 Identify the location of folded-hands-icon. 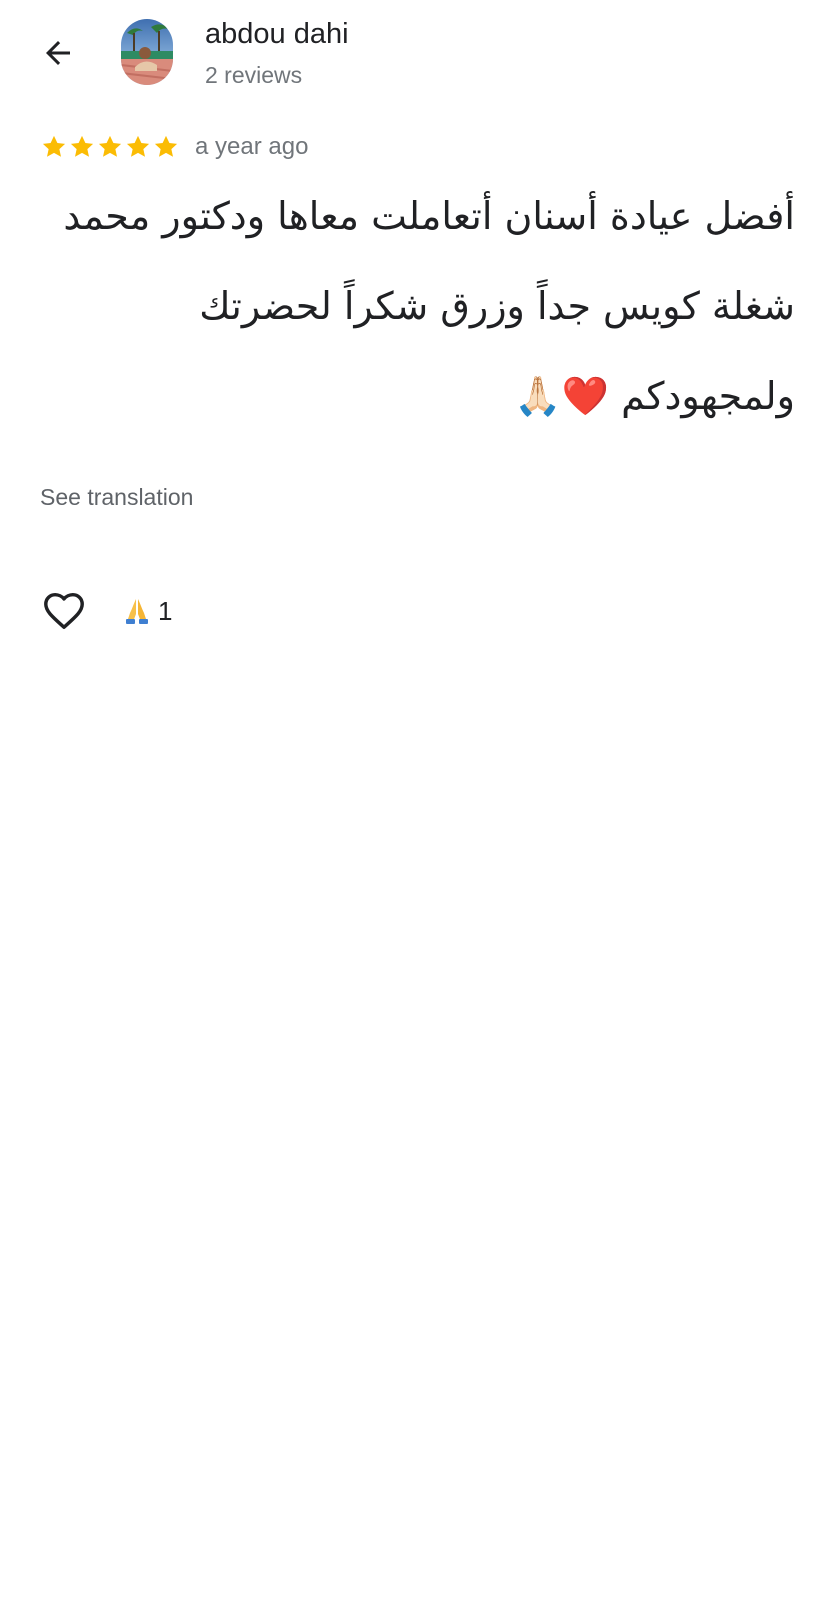
(137, 611).